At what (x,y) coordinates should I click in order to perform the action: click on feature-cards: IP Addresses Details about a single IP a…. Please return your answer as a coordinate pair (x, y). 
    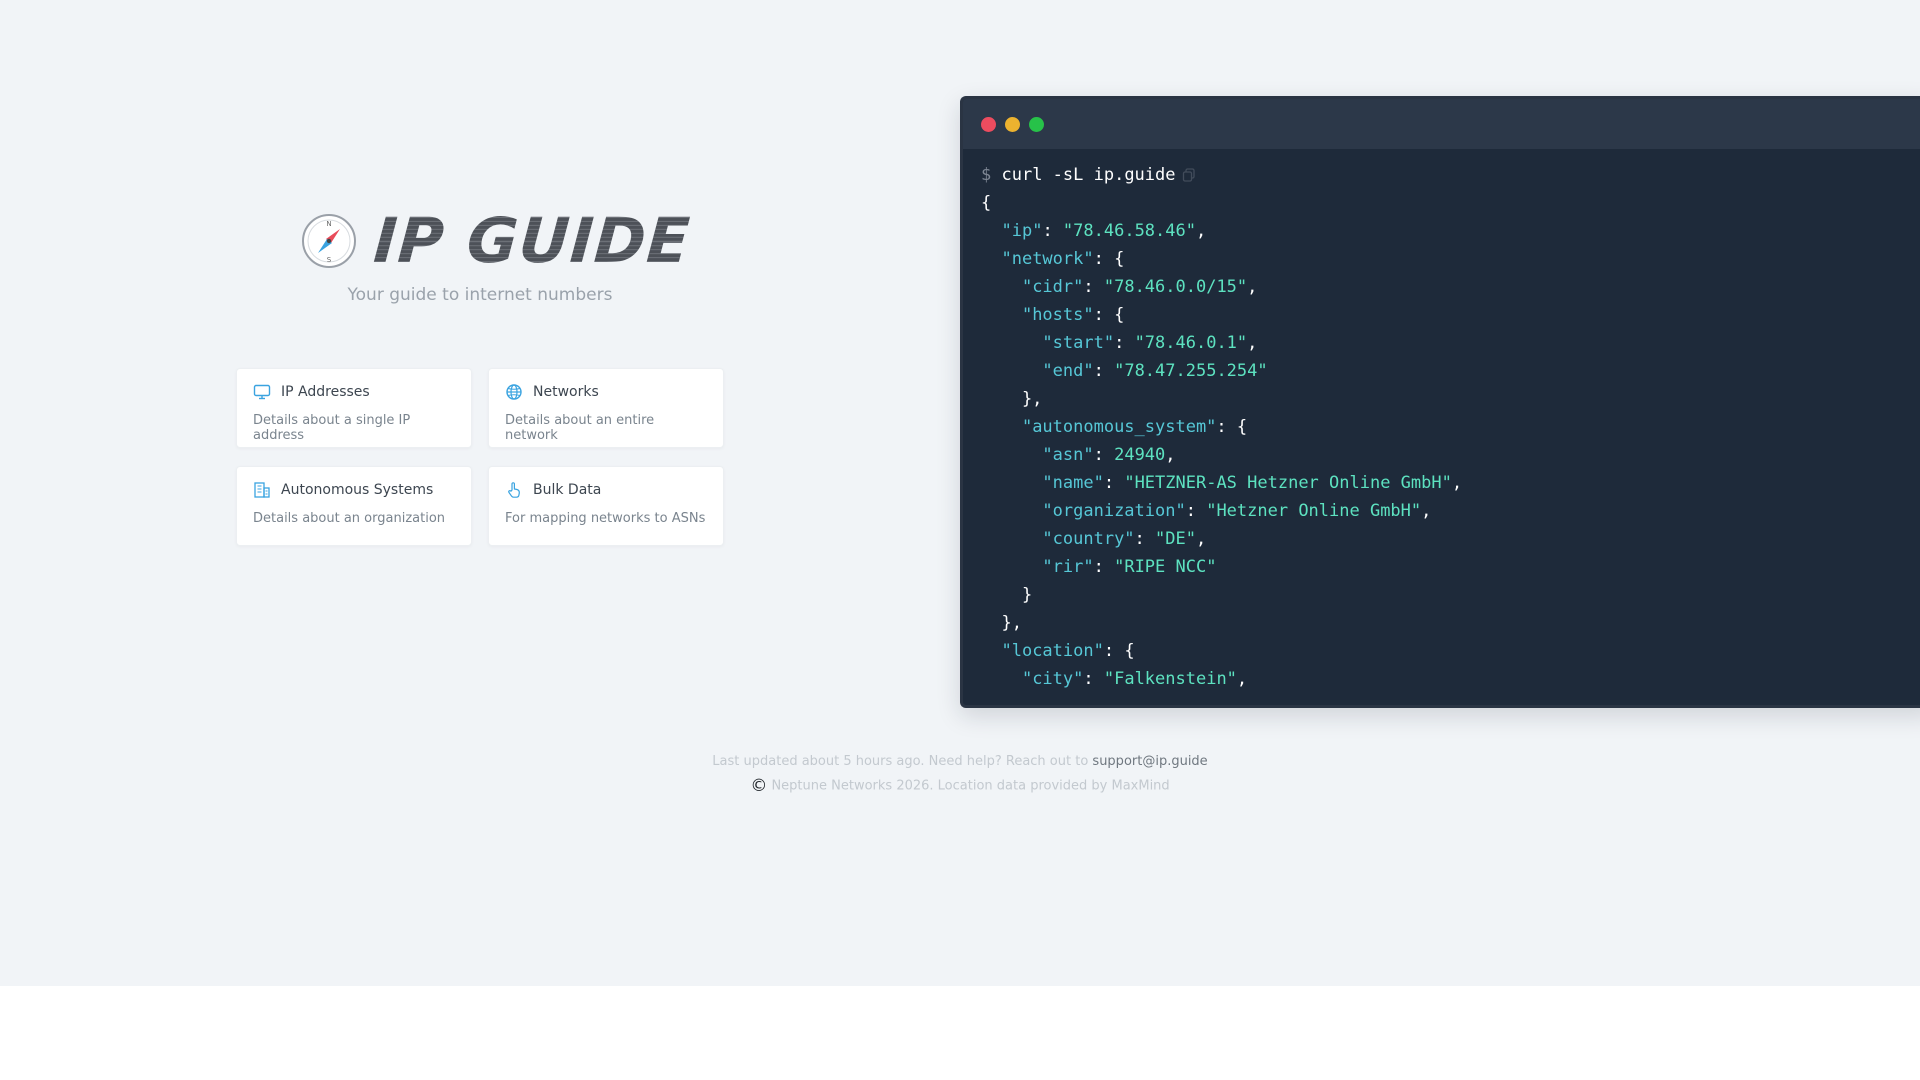
    Looking at the image, I should click on (480, 457).